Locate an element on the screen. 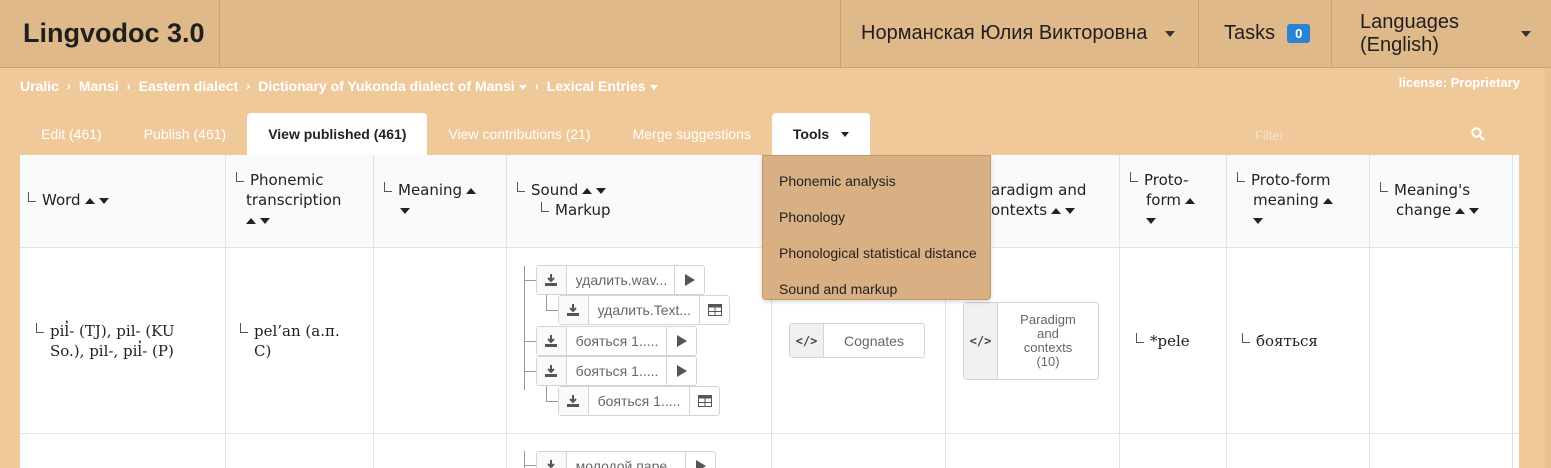 This screenshot has width=1551, height=468. paradigm-button: </> Paradigm and contexts (10) is located at coordinates (1031, 341).